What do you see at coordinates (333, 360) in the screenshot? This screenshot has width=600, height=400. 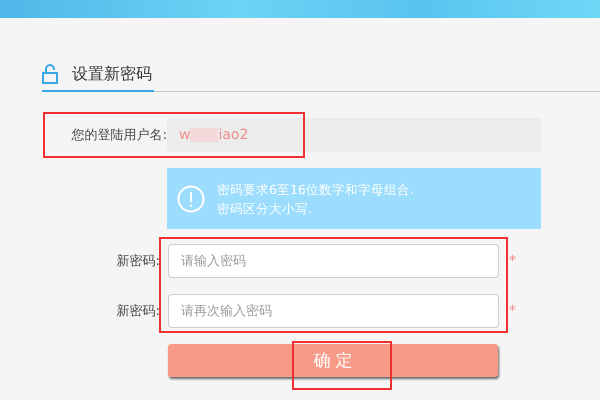 I see `confirm-button: 确 定` at bounding box center [333, 360].